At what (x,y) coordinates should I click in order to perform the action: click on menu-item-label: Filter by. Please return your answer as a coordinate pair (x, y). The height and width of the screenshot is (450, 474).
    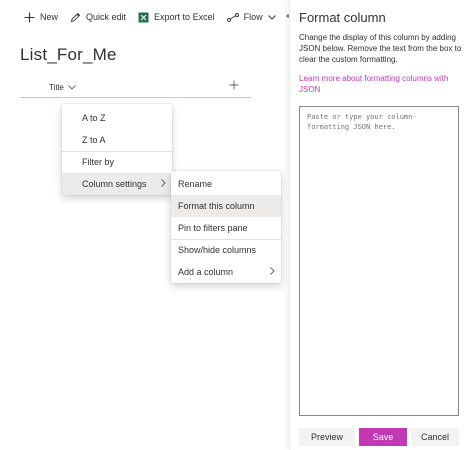
    Looking at the image, I should click on (98, 162).